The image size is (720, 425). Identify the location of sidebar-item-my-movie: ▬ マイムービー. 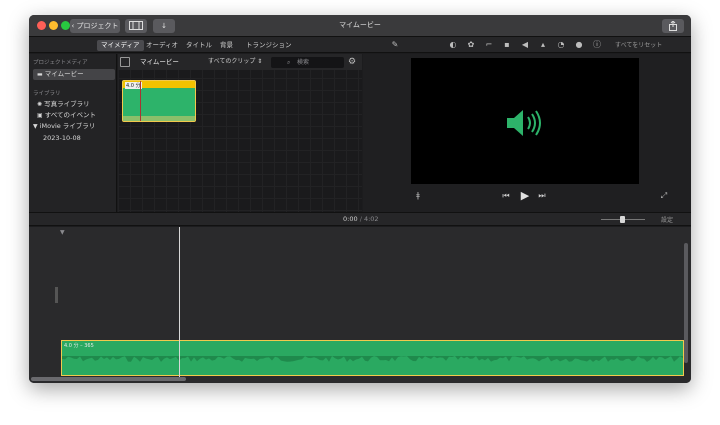
(74, 74).